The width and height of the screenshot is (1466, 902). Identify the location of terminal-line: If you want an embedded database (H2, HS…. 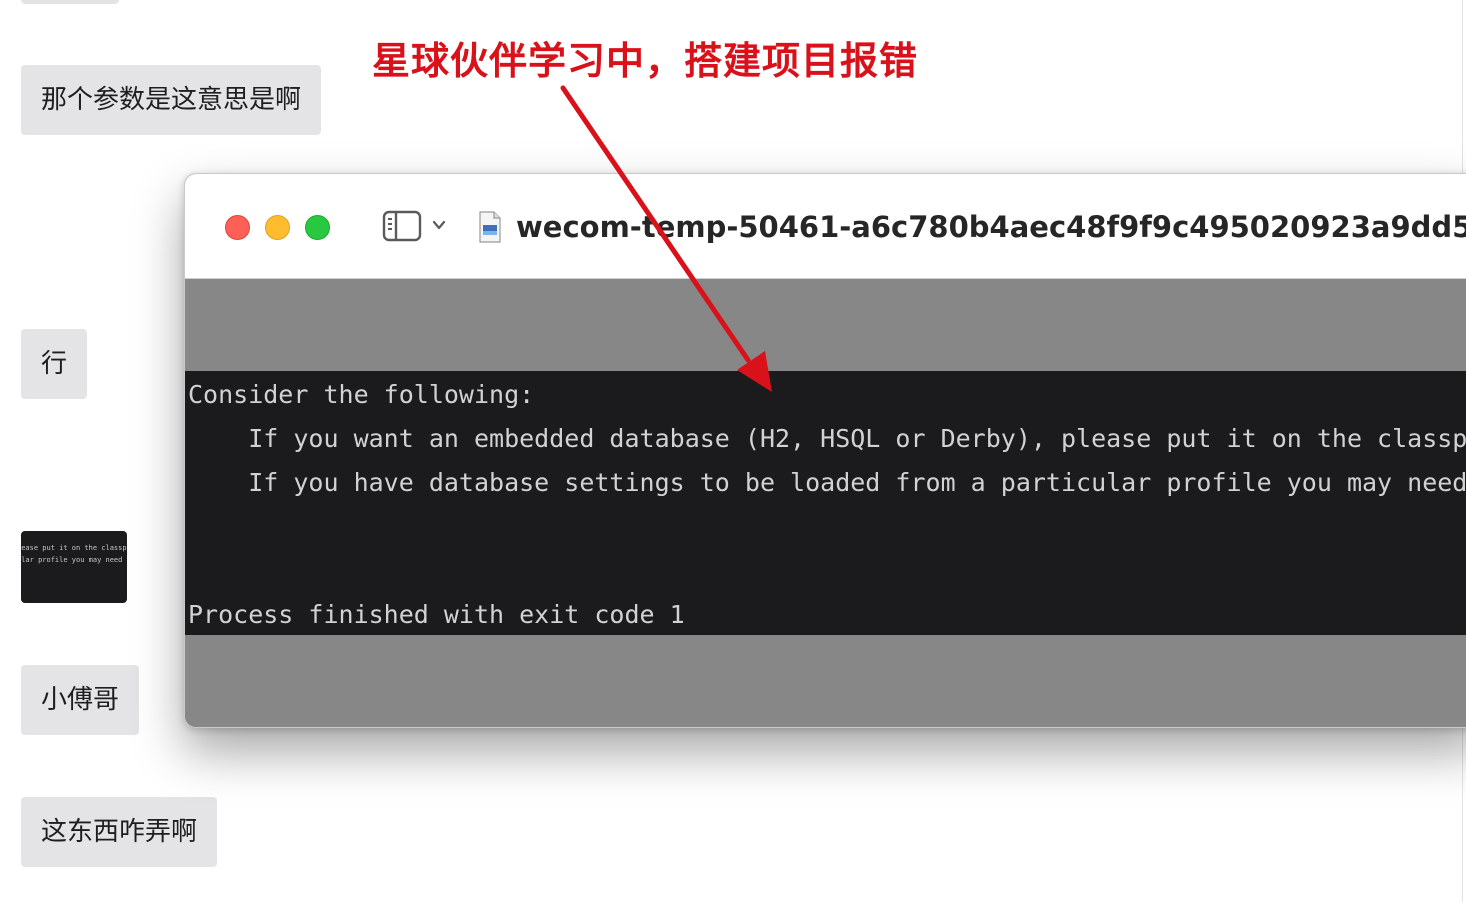
(827, 438).